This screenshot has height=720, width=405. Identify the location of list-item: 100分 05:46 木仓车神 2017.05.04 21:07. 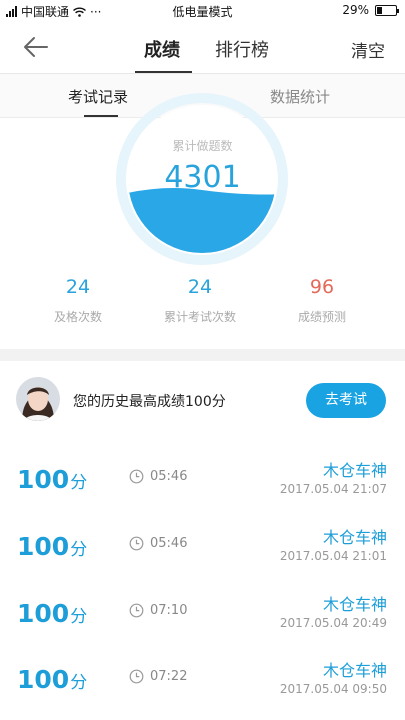
(202, 483).